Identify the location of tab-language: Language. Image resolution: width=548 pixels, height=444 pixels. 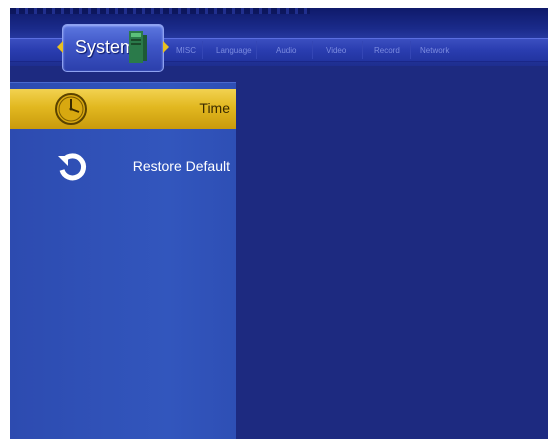
(234, 51).